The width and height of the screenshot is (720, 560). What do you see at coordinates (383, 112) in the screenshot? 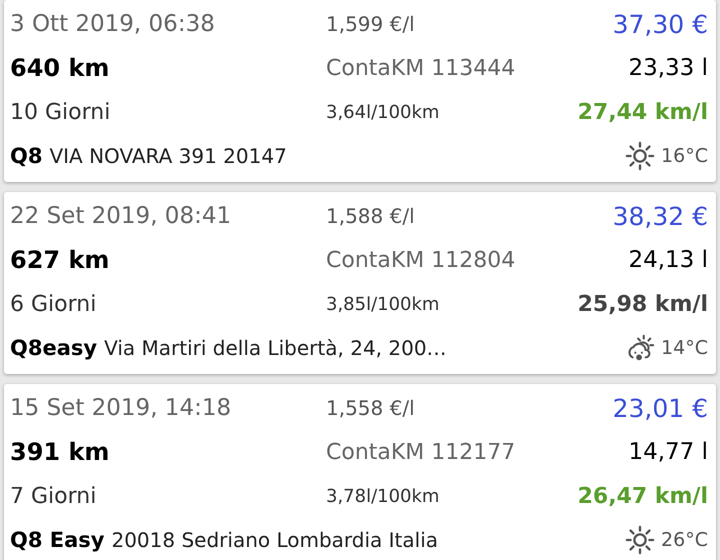
I see `consumption: 3,64l/100km` at bounding box center [383, 112].